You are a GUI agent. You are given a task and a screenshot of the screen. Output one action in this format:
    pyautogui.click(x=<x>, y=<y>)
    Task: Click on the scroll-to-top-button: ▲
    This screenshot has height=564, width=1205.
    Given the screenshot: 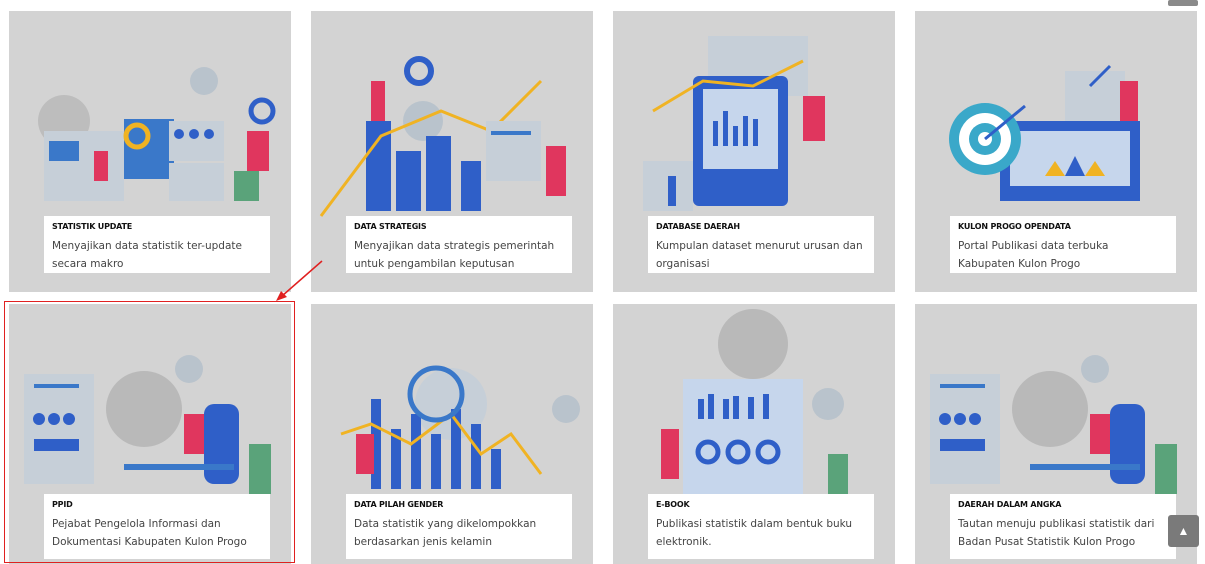 What is the action you would take?
    pyautogui.click(x=1183, y=531)
    